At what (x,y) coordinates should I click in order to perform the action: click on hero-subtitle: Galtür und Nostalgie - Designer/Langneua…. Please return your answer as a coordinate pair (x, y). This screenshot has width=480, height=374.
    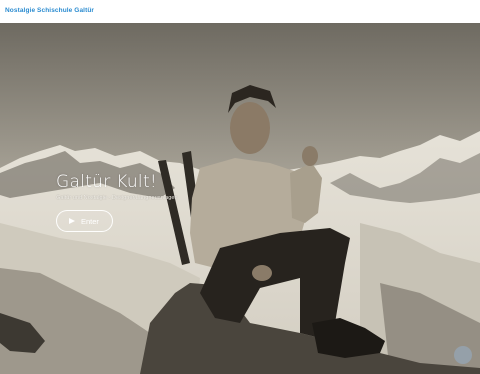
    Looking at the image, I should click on (117, 198).